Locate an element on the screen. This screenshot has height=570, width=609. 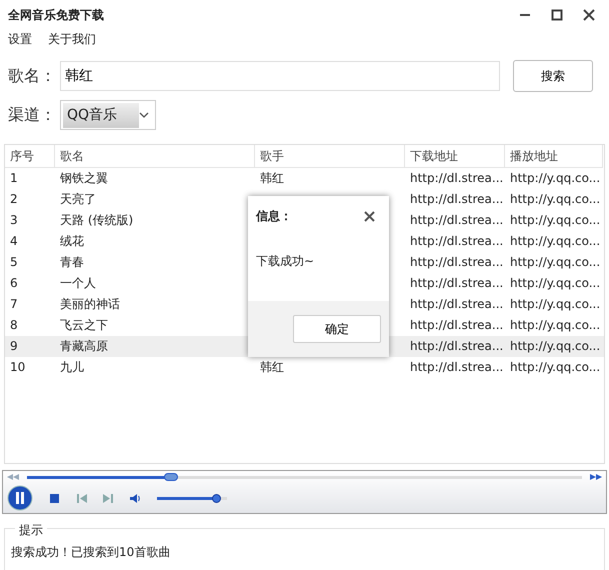
search-button: 搜索 is located at coordinates (553, 76).